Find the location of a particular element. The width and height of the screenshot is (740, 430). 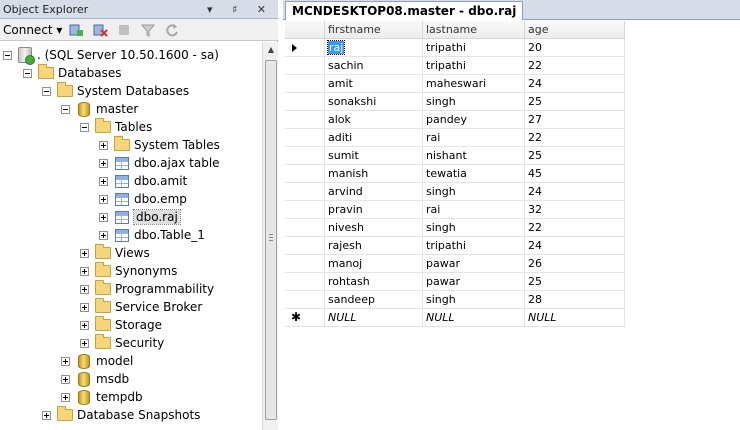

table-row: nivesh singh 22 is located at coordinates (455, 228).